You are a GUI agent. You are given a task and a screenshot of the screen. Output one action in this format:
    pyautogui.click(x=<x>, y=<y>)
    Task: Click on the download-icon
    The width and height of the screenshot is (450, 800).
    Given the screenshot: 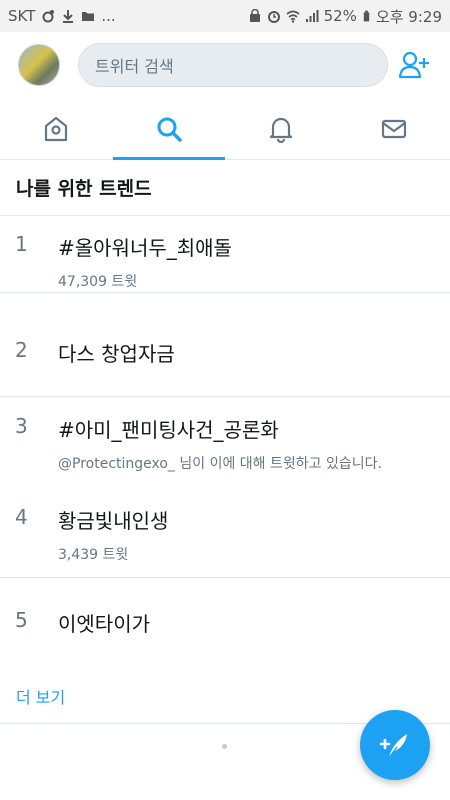 What is the action you would take?
    pyautogui.click(x=68, y=16)
    